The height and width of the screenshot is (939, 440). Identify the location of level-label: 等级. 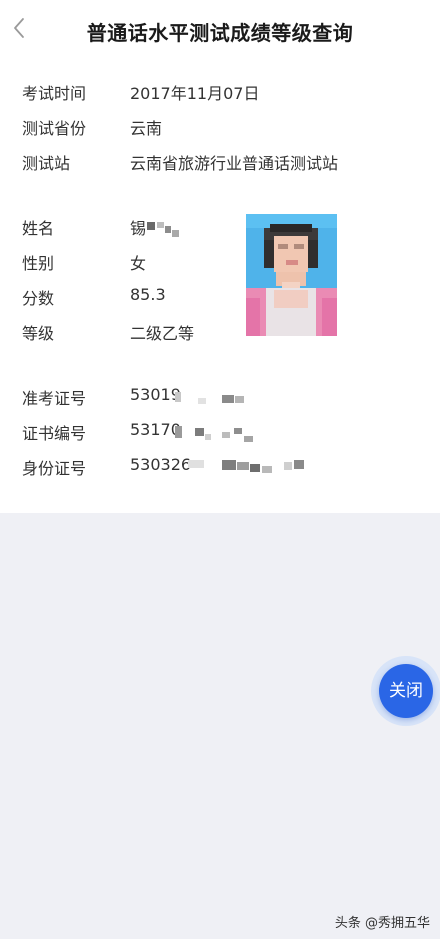
(38, 333).